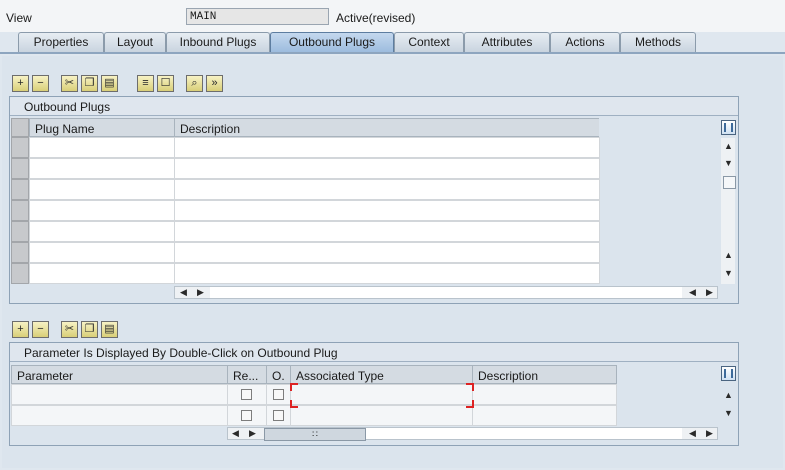 This screenshot has width=785, height=470. What do you see at coordinates (657, 201) in the screenshot?
I see `table-empty-area` at bounding box center [657, 201].